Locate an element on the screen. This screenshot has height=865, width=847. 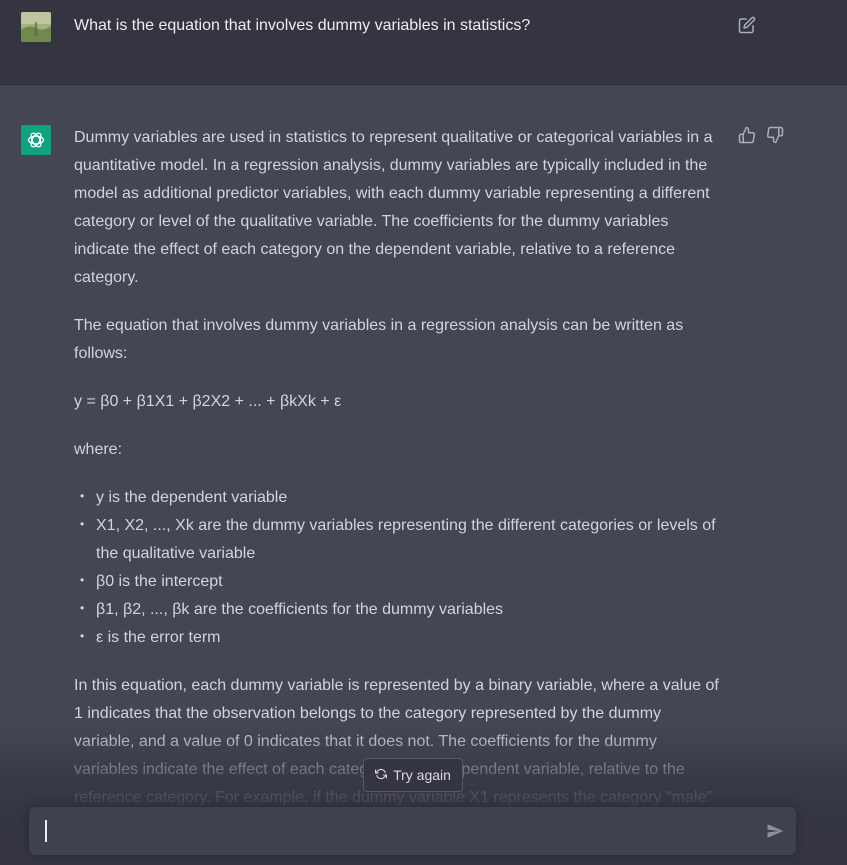
text-cursor is located at coordinates (46, 831).